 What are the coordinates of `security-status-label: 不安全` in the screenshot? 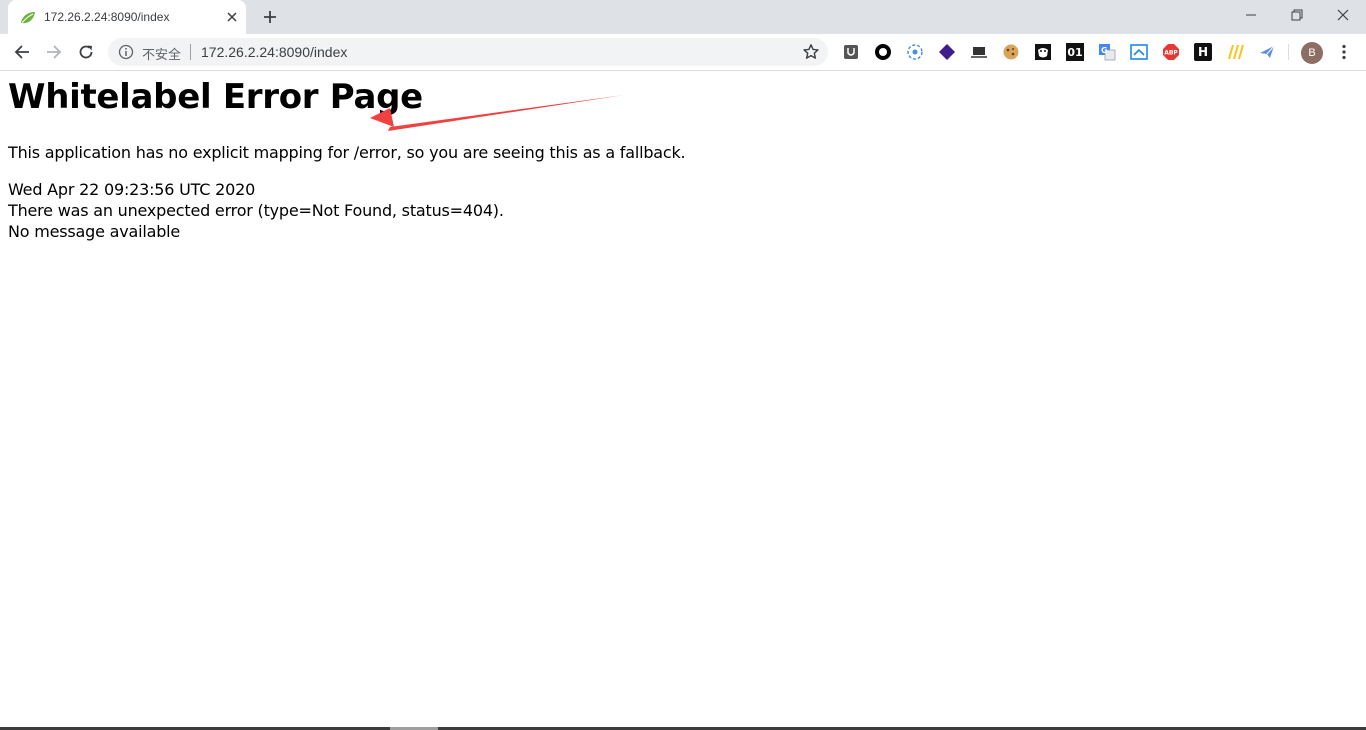 It's located at (161, 53).